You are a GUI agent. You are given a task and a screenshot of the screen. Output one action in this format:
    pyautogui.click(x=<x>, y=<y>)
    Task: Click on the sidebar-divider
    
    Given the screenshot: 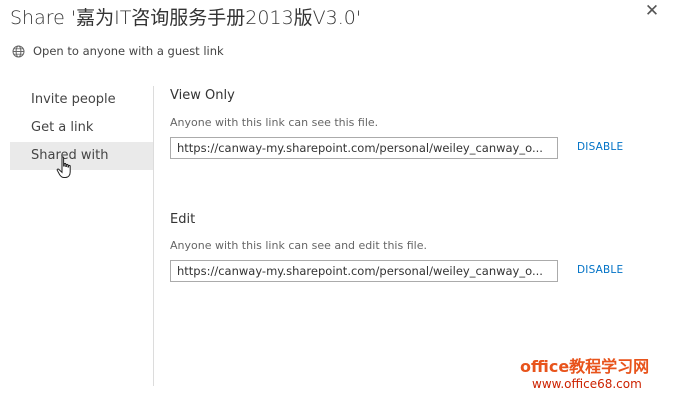 What is the action you would take?
    pyautogui.click(x=153, y=236)
    